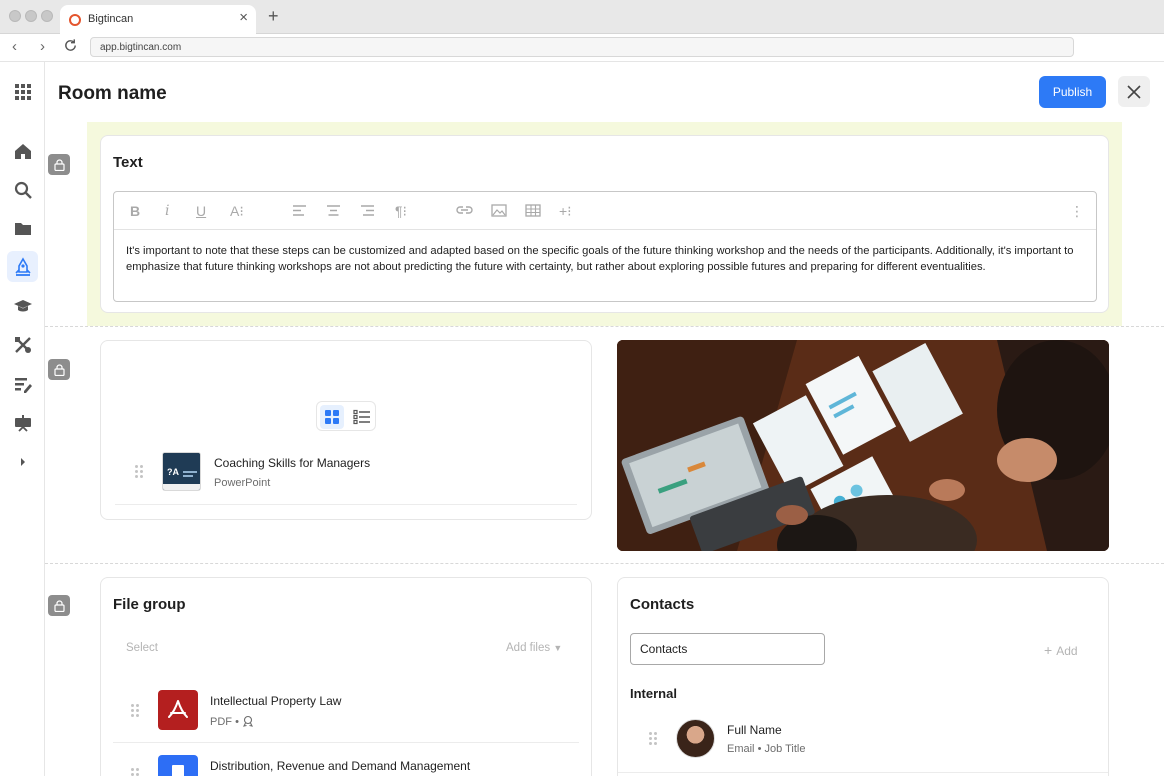  Describe the element at coordinates (15, 16) in the screenshot. I see `window-close-dot` at that location.